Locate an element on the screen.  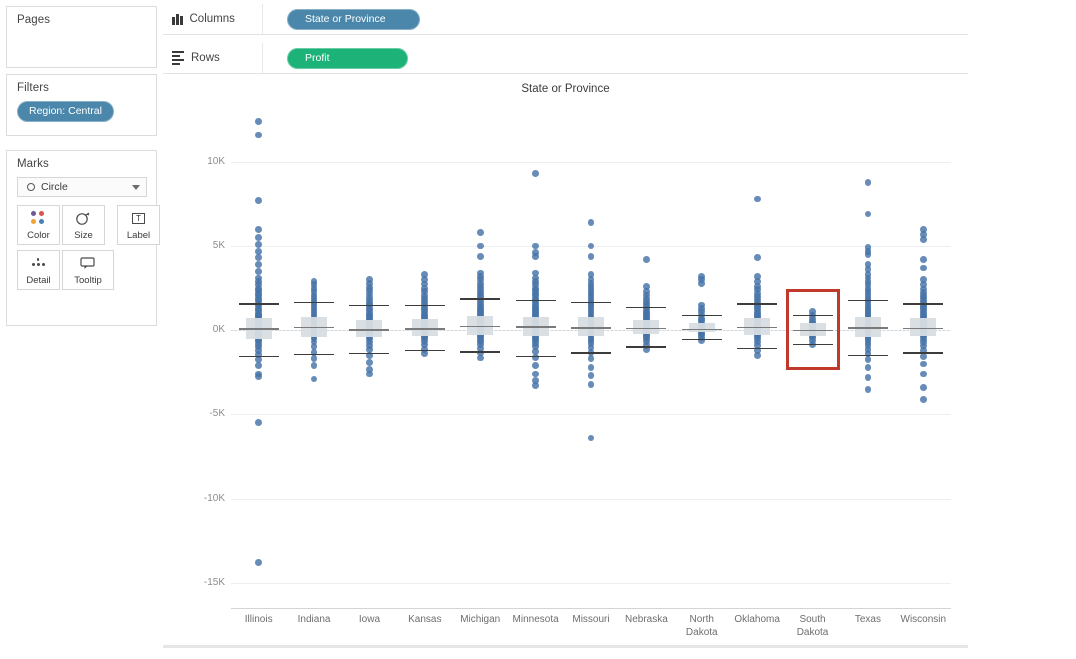
x-axis-tick-label: Nebraska is located at coordinates (646, 619).